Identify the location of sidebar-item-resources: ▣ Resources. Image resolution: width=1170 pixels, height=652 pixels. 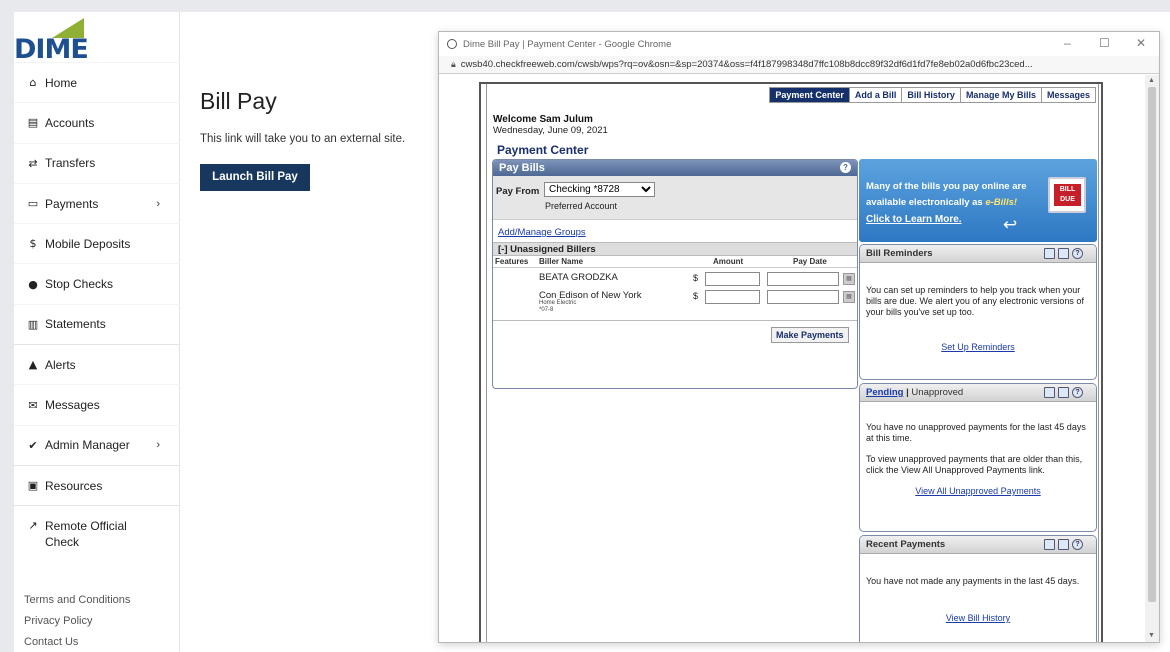
(97, 484).